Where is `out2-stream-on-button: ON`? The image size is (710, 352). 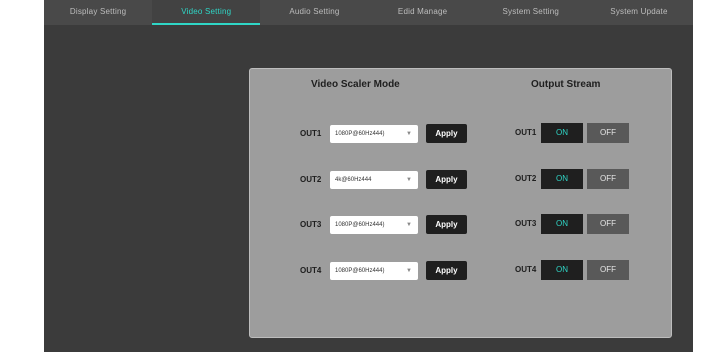 out2-stream-on-button: ON is located at coordinates (562, 179).